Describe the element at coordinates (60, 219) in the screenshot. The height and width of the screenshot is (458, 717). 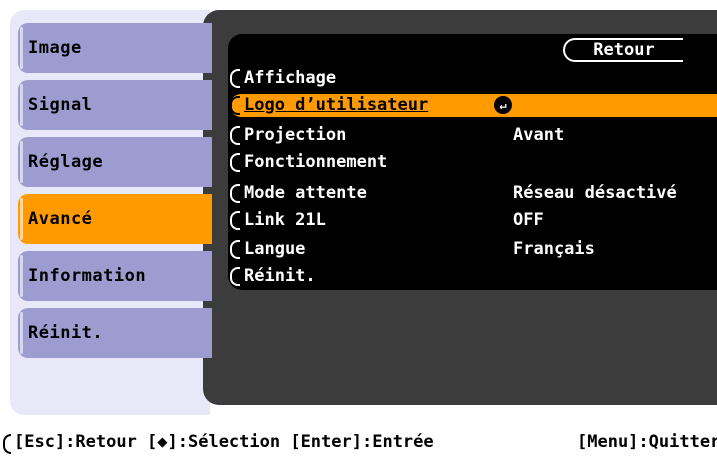
I see `sidebar-item-label: Avancé` at that location.